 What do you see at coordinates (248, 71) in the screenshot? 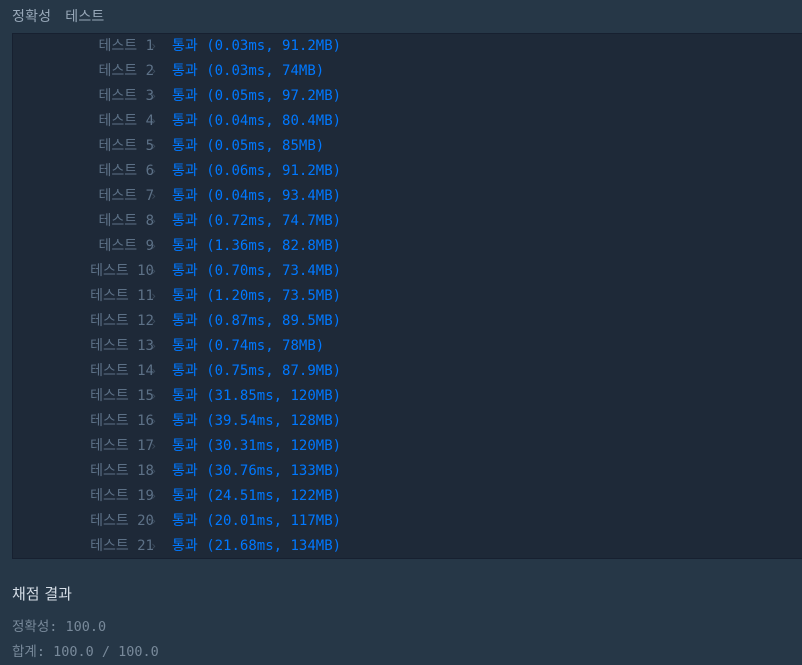
I see `test-result: 통과 (0.03ms, 74MB)` at bounding box center [248, 71].